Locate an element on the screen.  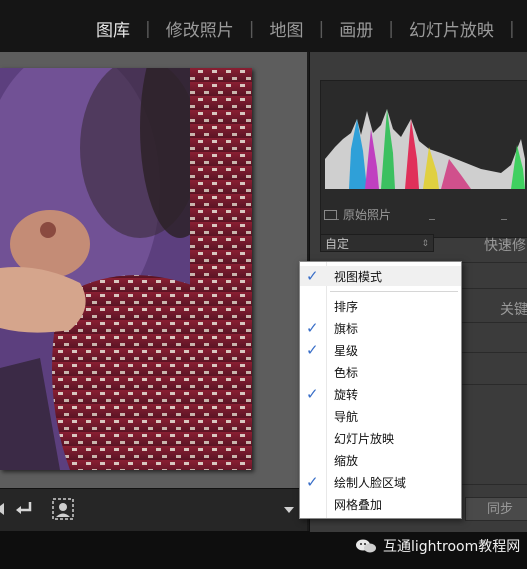
menu-item-label: 旗标 is located at coordinates (346, 329).